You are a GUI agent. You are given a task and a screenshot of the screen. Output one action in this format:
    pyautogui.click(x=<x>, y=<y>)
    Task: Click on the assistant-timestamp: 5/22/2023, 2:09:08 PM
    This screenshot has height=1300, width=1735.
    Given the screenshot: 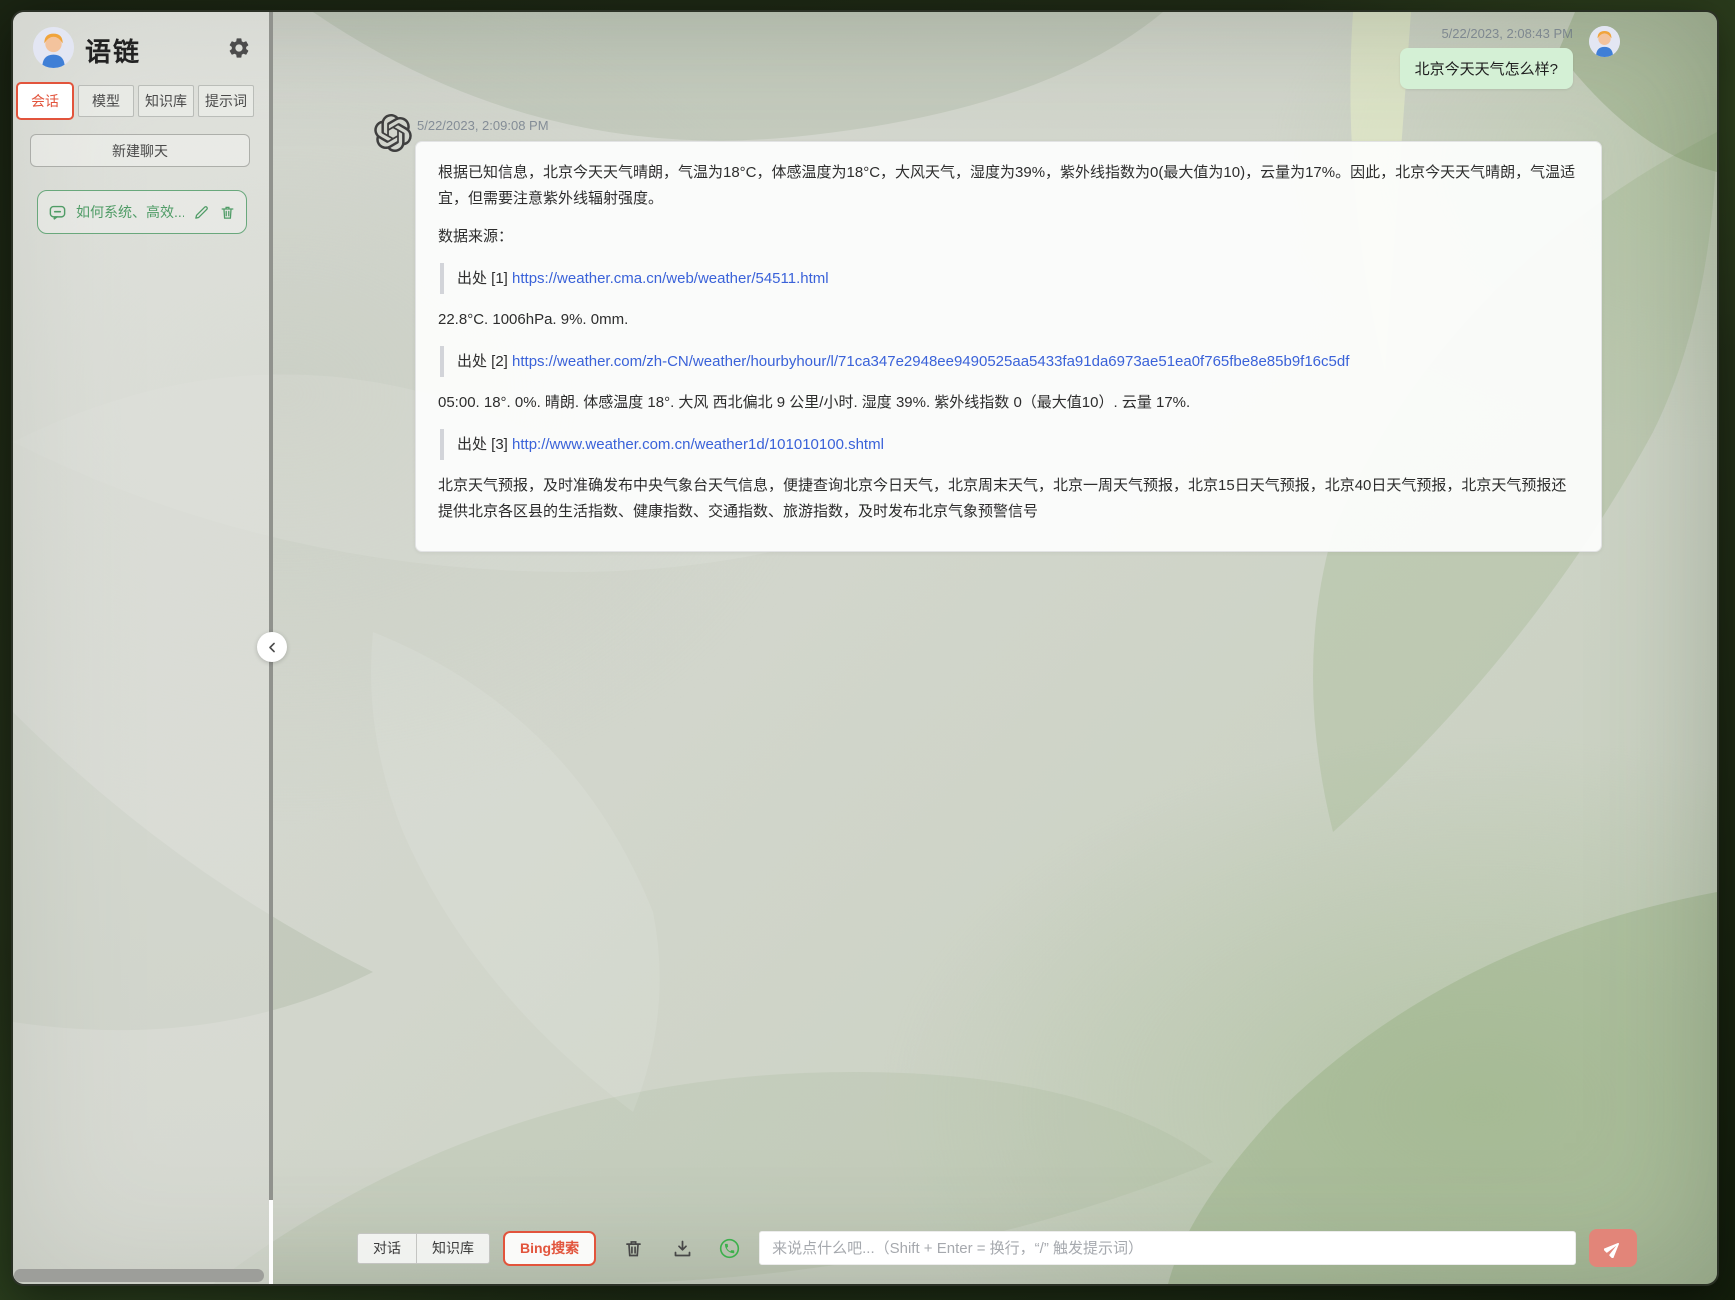 What is the action you would take?
    pyautogui.click(x=483, y=125)
    